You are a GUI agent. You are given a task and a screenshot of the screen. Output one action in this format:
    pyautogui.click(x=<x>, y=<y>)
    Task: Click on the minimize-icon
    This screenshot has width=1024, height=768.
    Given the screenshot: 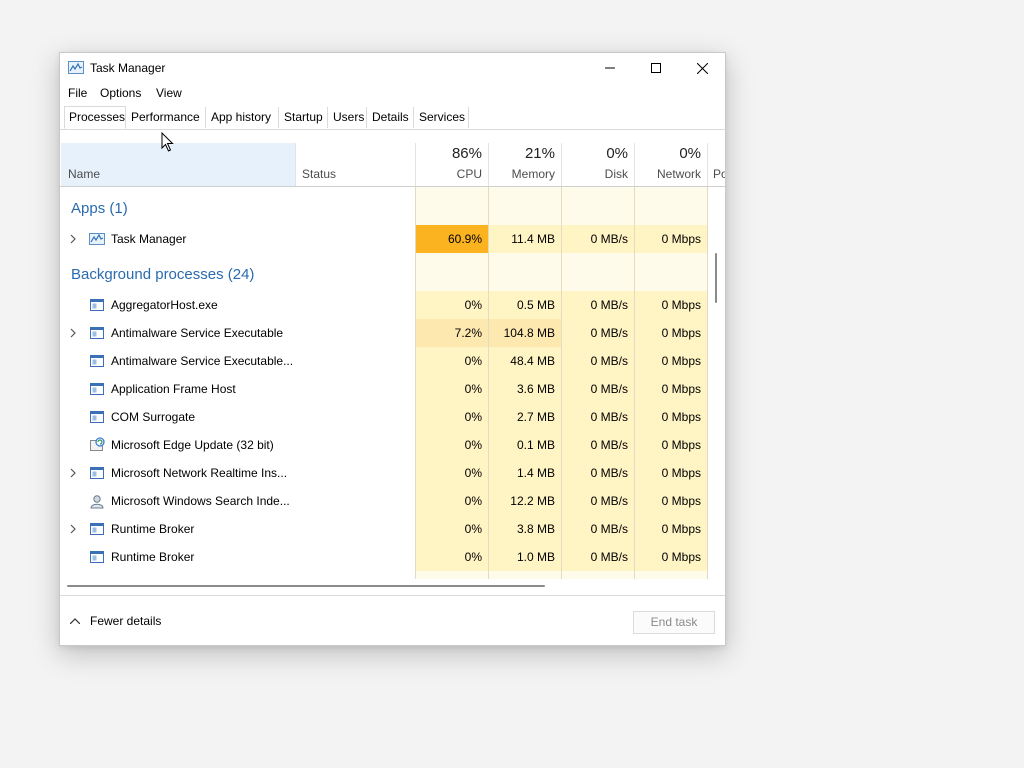 What is the action you would take?
    pyautogui.click(x=610, y=68)
    